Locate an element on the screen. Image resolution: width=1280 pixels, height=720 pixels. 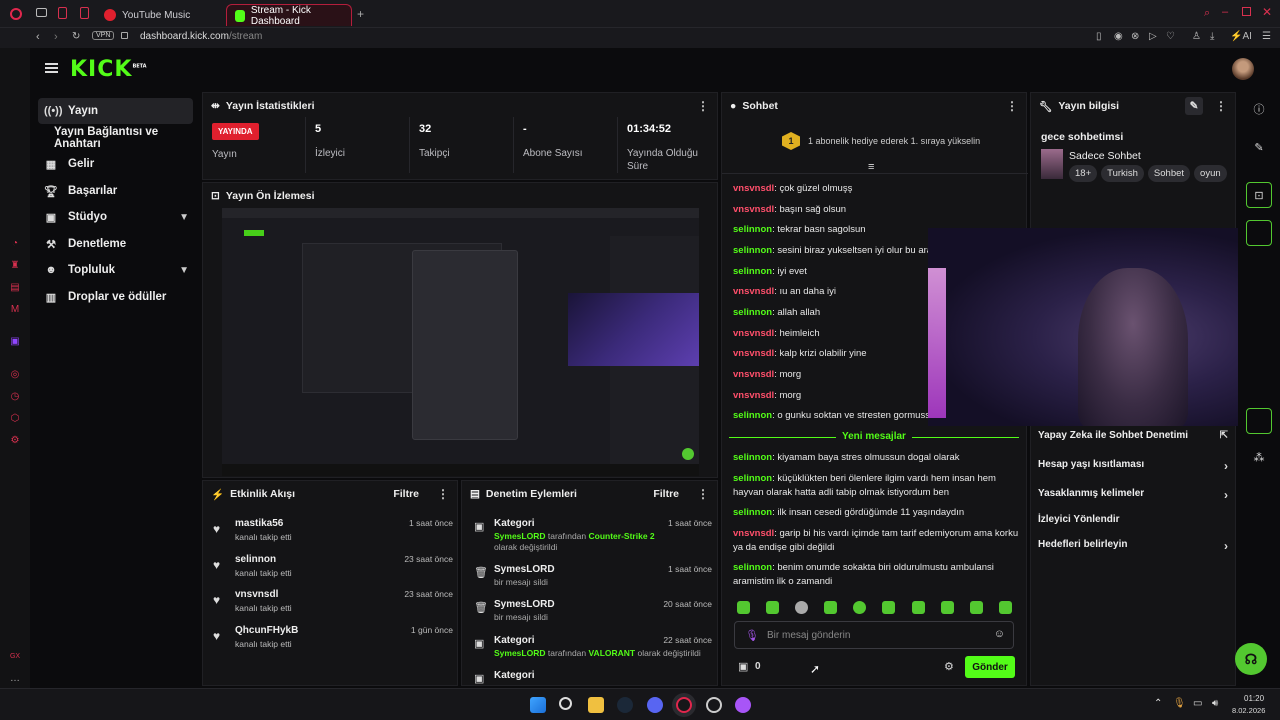
setting-ai-moderation: Yapay Zeka ile Sohbet Denetimi ⇱ is located at coordinates (1133, 438).